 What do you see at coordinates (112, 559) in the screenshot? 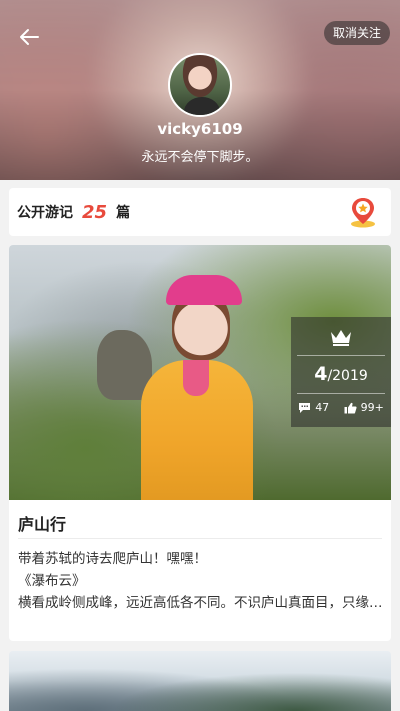
I see `description-line: 带着苏轼的诗去爬庐山！嘿嘿！` at bounding box center [112, 559].